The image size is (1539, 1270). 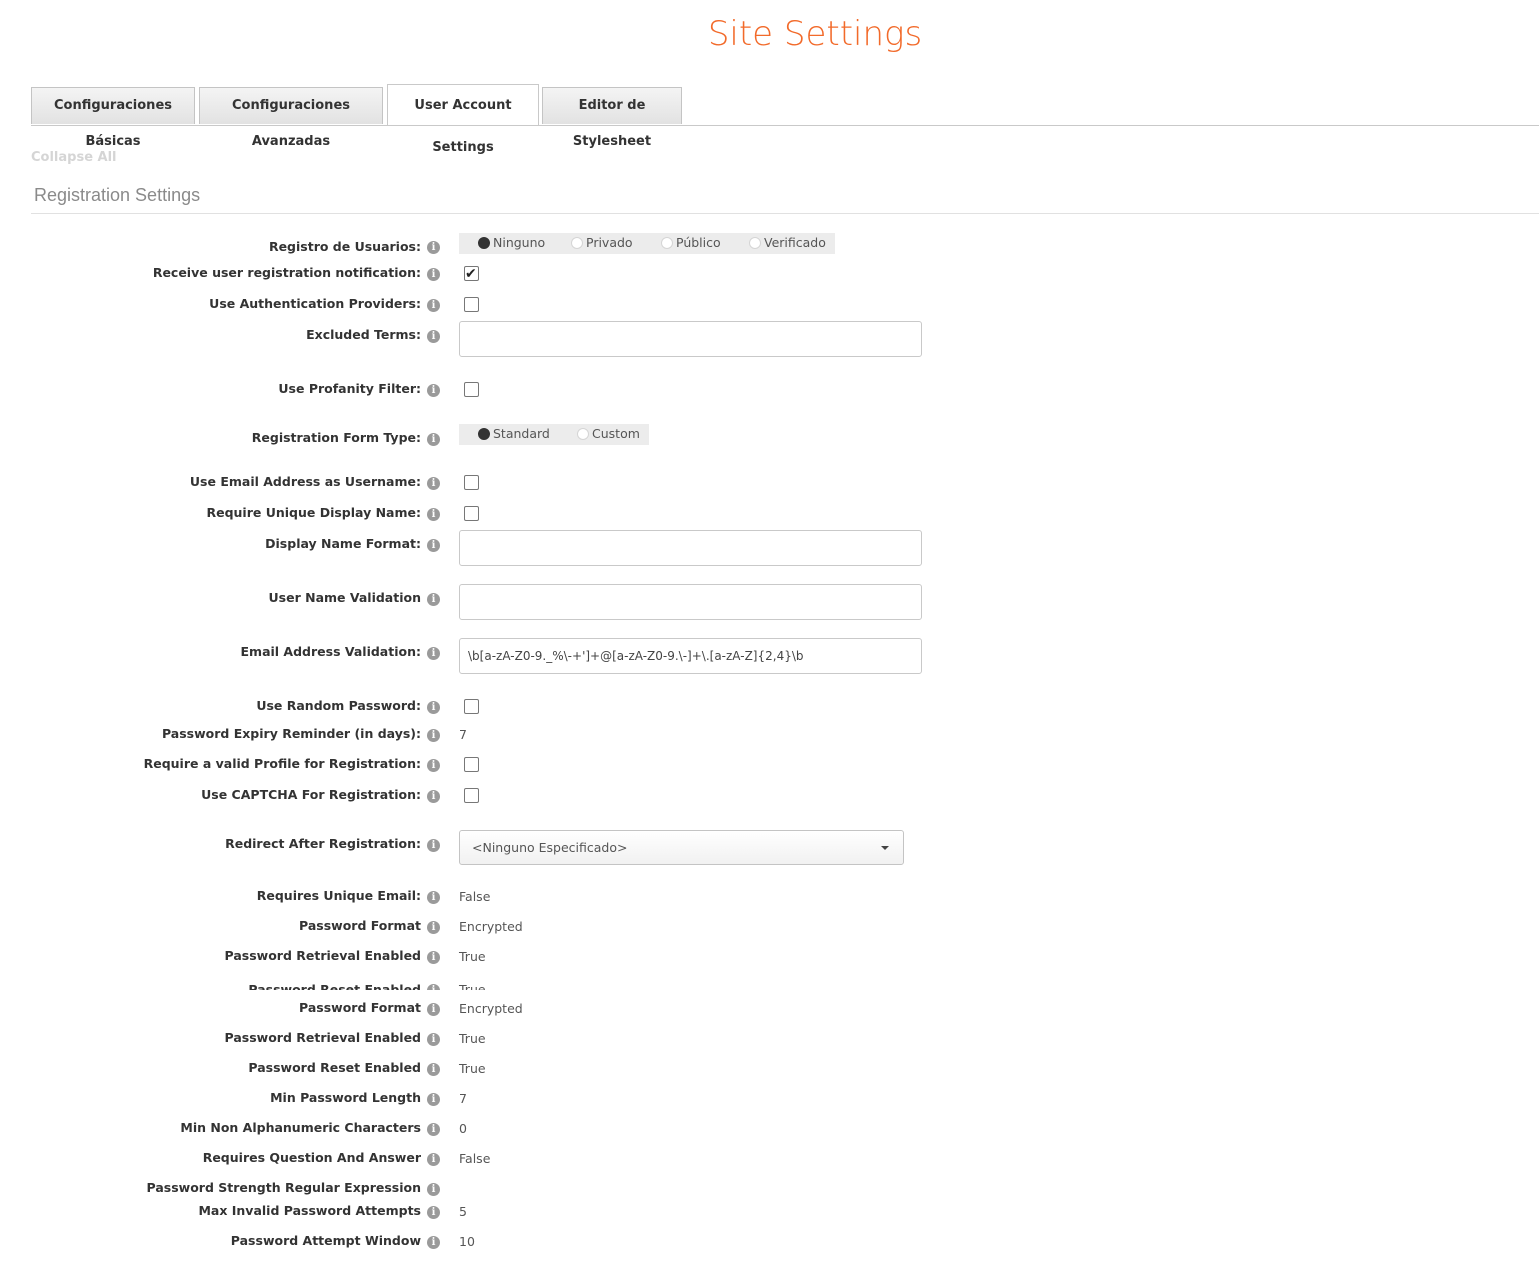 I want to click on tab-editor-de-stylesheet: Editor de Stylesheet, so click(x=612, y=118).